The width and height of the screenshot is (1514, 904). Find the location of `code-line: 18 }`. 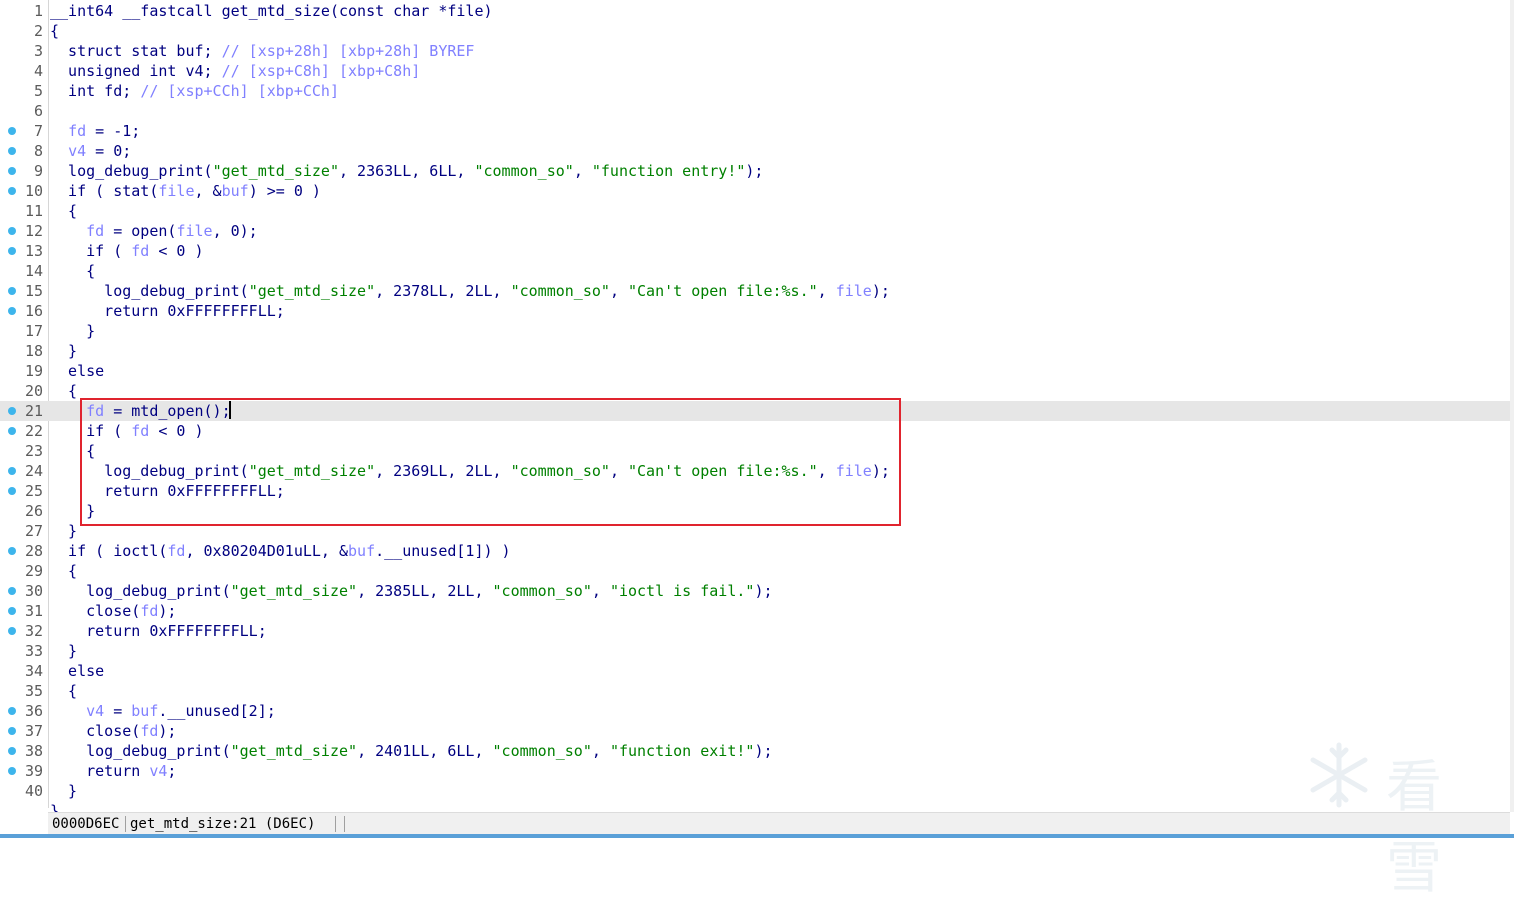

code-line: 18 } is located at coordinates (755, 351).